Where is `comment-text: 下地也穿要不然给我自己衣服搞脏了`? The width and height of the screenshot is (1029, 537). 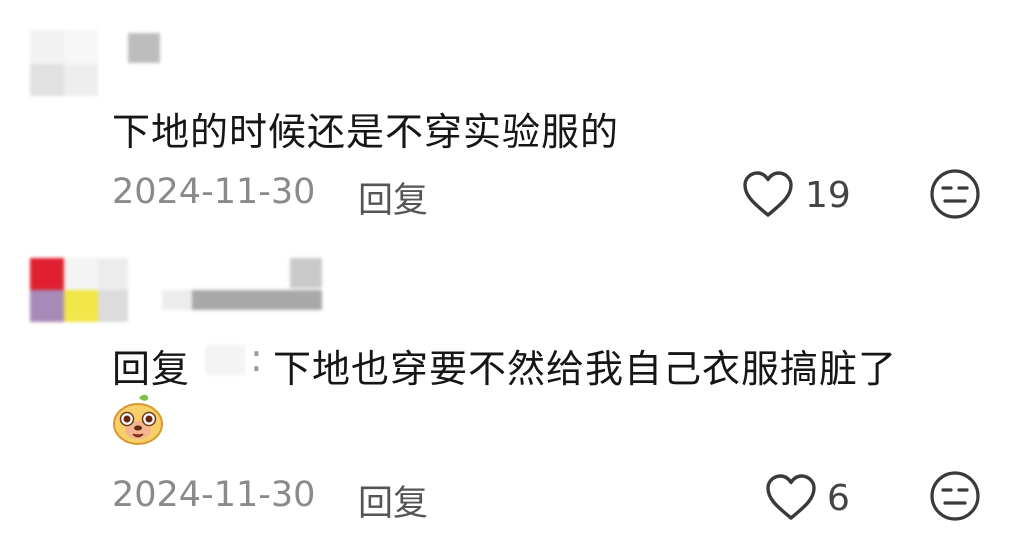 comment-text: 下地也穿要不然给我自己衣服搞脏了 is located at coordinates (585, 369).